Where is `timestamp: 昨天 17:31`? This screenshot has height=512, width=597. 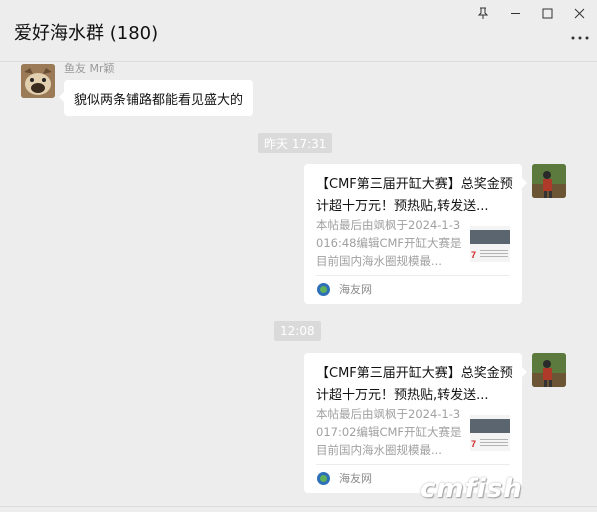 timestamp: 昨天 17:31 is located at coordinates (295, 143).